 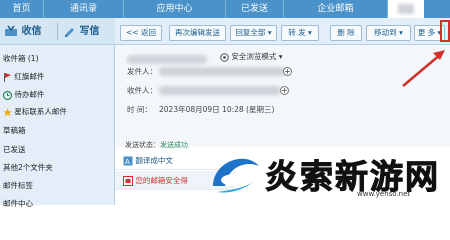 I want to click on folder-other: 其他2个文件夹, so click(x=28, y=168).